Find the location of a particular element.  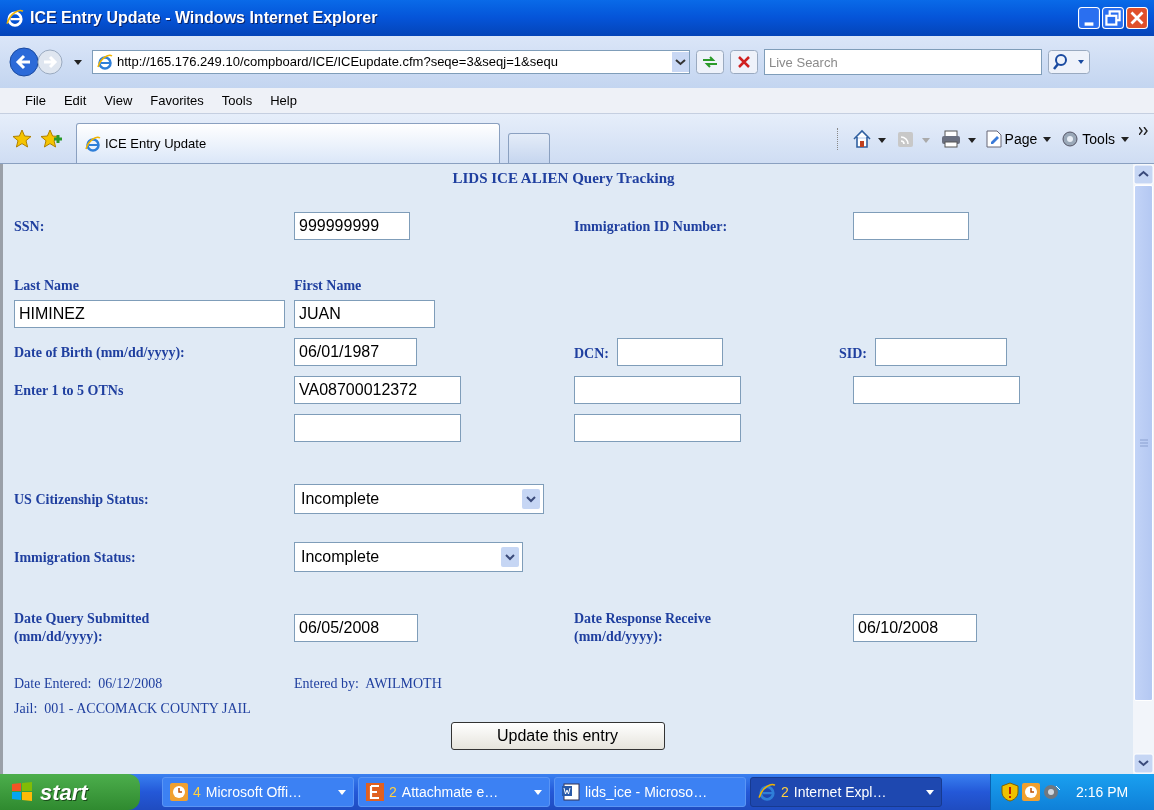

new-tab-button is located at coordinates (529, 148).